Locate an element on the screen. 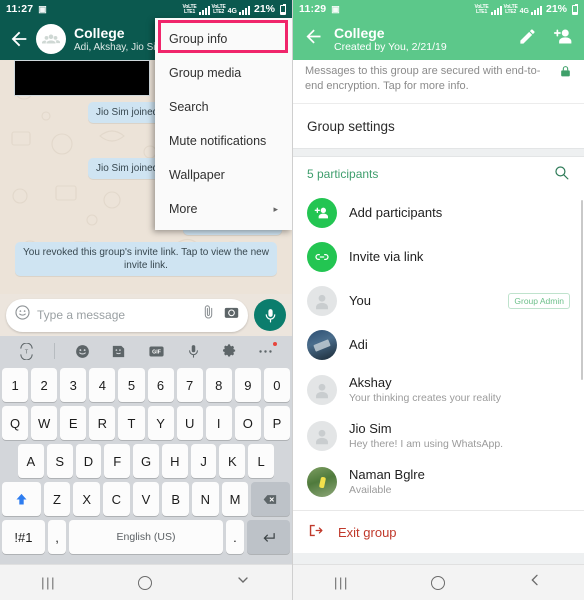  microphone-icon is located at coordinates (193, 351).